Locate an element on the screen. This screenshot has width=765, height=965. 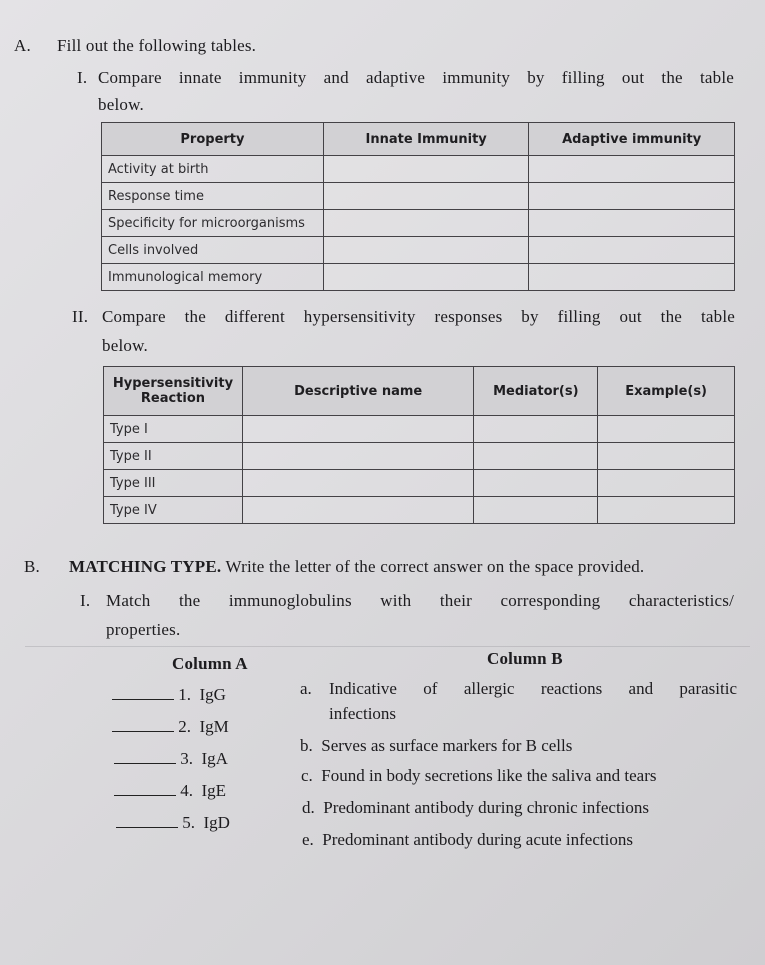
header-line2: Reaction is located at coordinates (173, 398).